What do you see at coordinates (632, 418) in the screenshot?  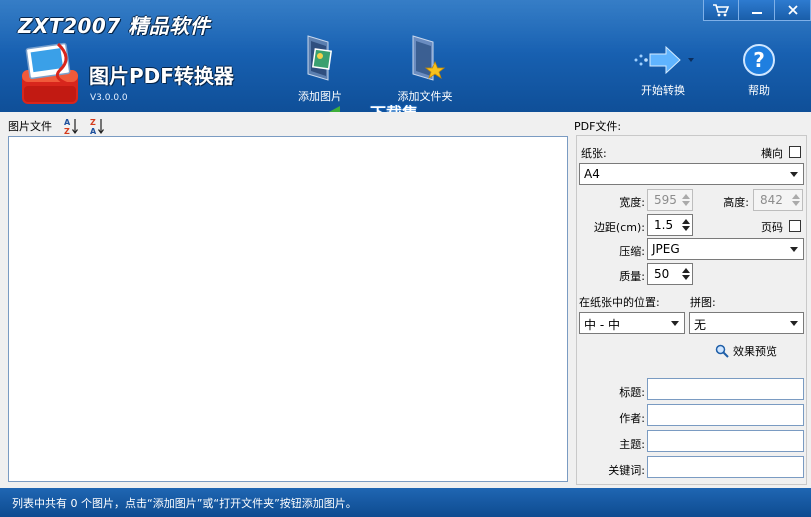 I see `doc-author-label: 作者:` at bounding box center [632, 418].